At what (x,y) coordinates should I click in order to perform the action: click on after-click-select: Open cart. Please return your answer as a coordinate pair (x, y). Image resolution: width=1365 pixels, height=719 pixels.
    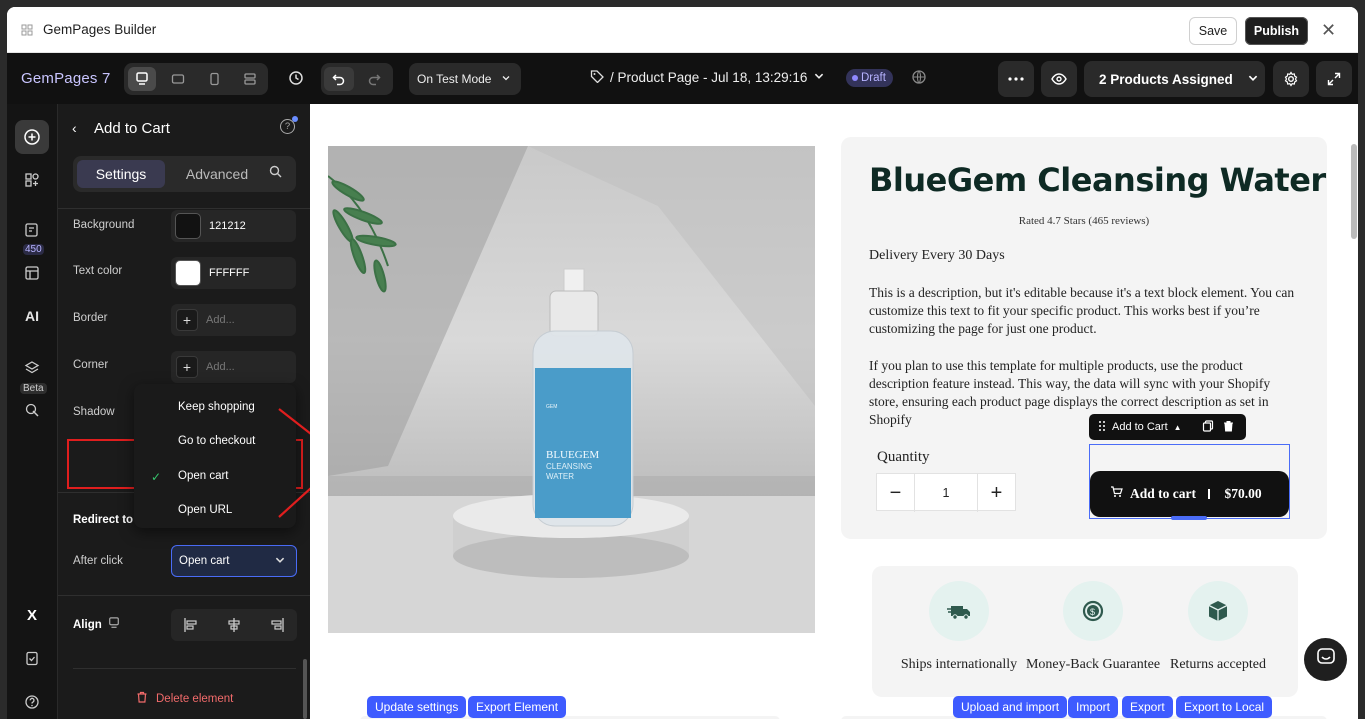
    Looking at the image, I should click on (234, 561).